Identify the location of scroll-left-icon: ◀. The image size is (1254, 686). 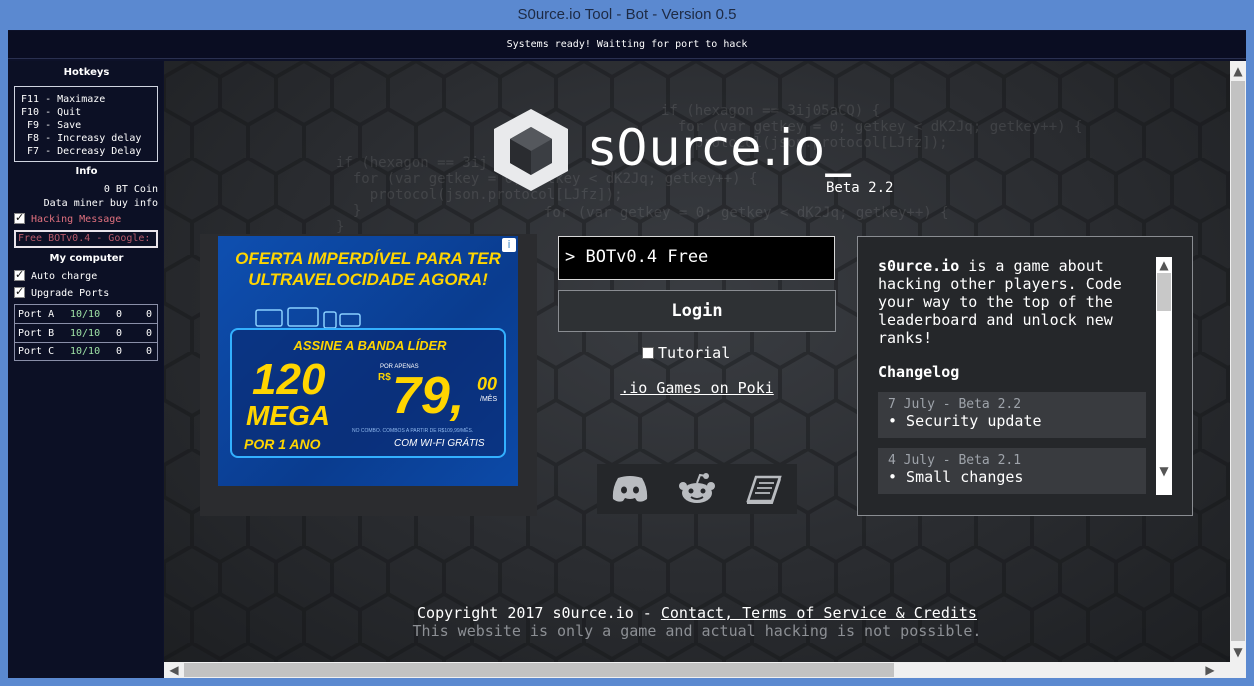
(174, 670).